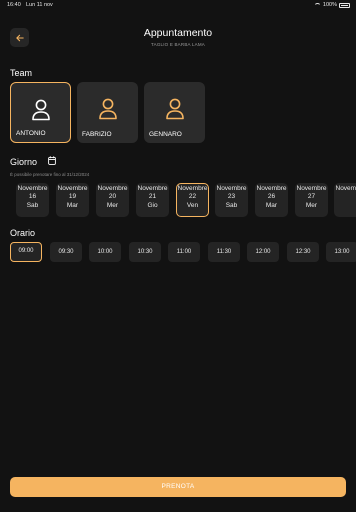 The image size is (356, 512). What do you see at coordinates (231, 197) in the screenshot?
I see `day-number: 23` at bounding box center [231, 197].